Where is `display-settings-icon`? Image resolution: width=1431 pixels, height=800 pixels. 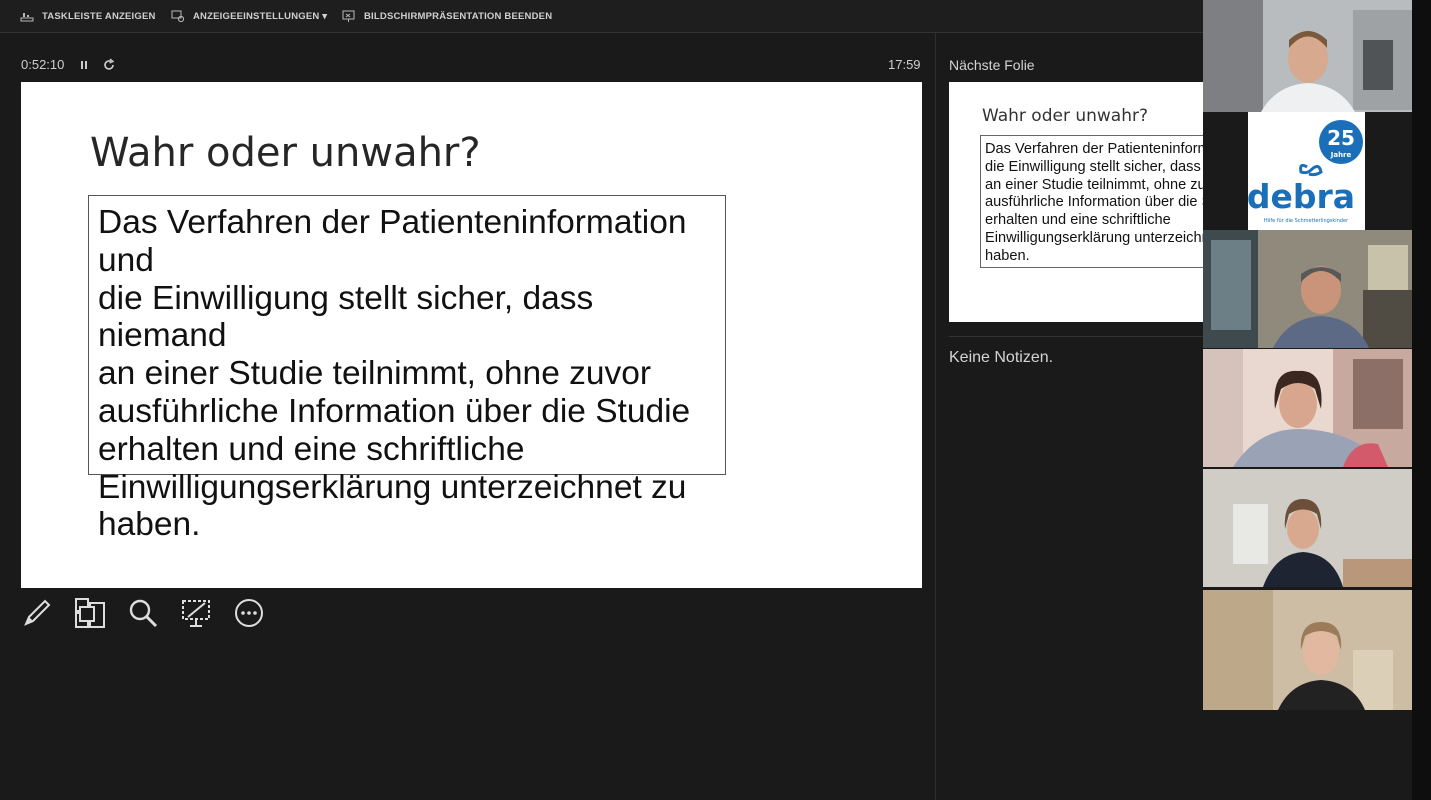
display-settings-icon is located at coordinates (178, 16).